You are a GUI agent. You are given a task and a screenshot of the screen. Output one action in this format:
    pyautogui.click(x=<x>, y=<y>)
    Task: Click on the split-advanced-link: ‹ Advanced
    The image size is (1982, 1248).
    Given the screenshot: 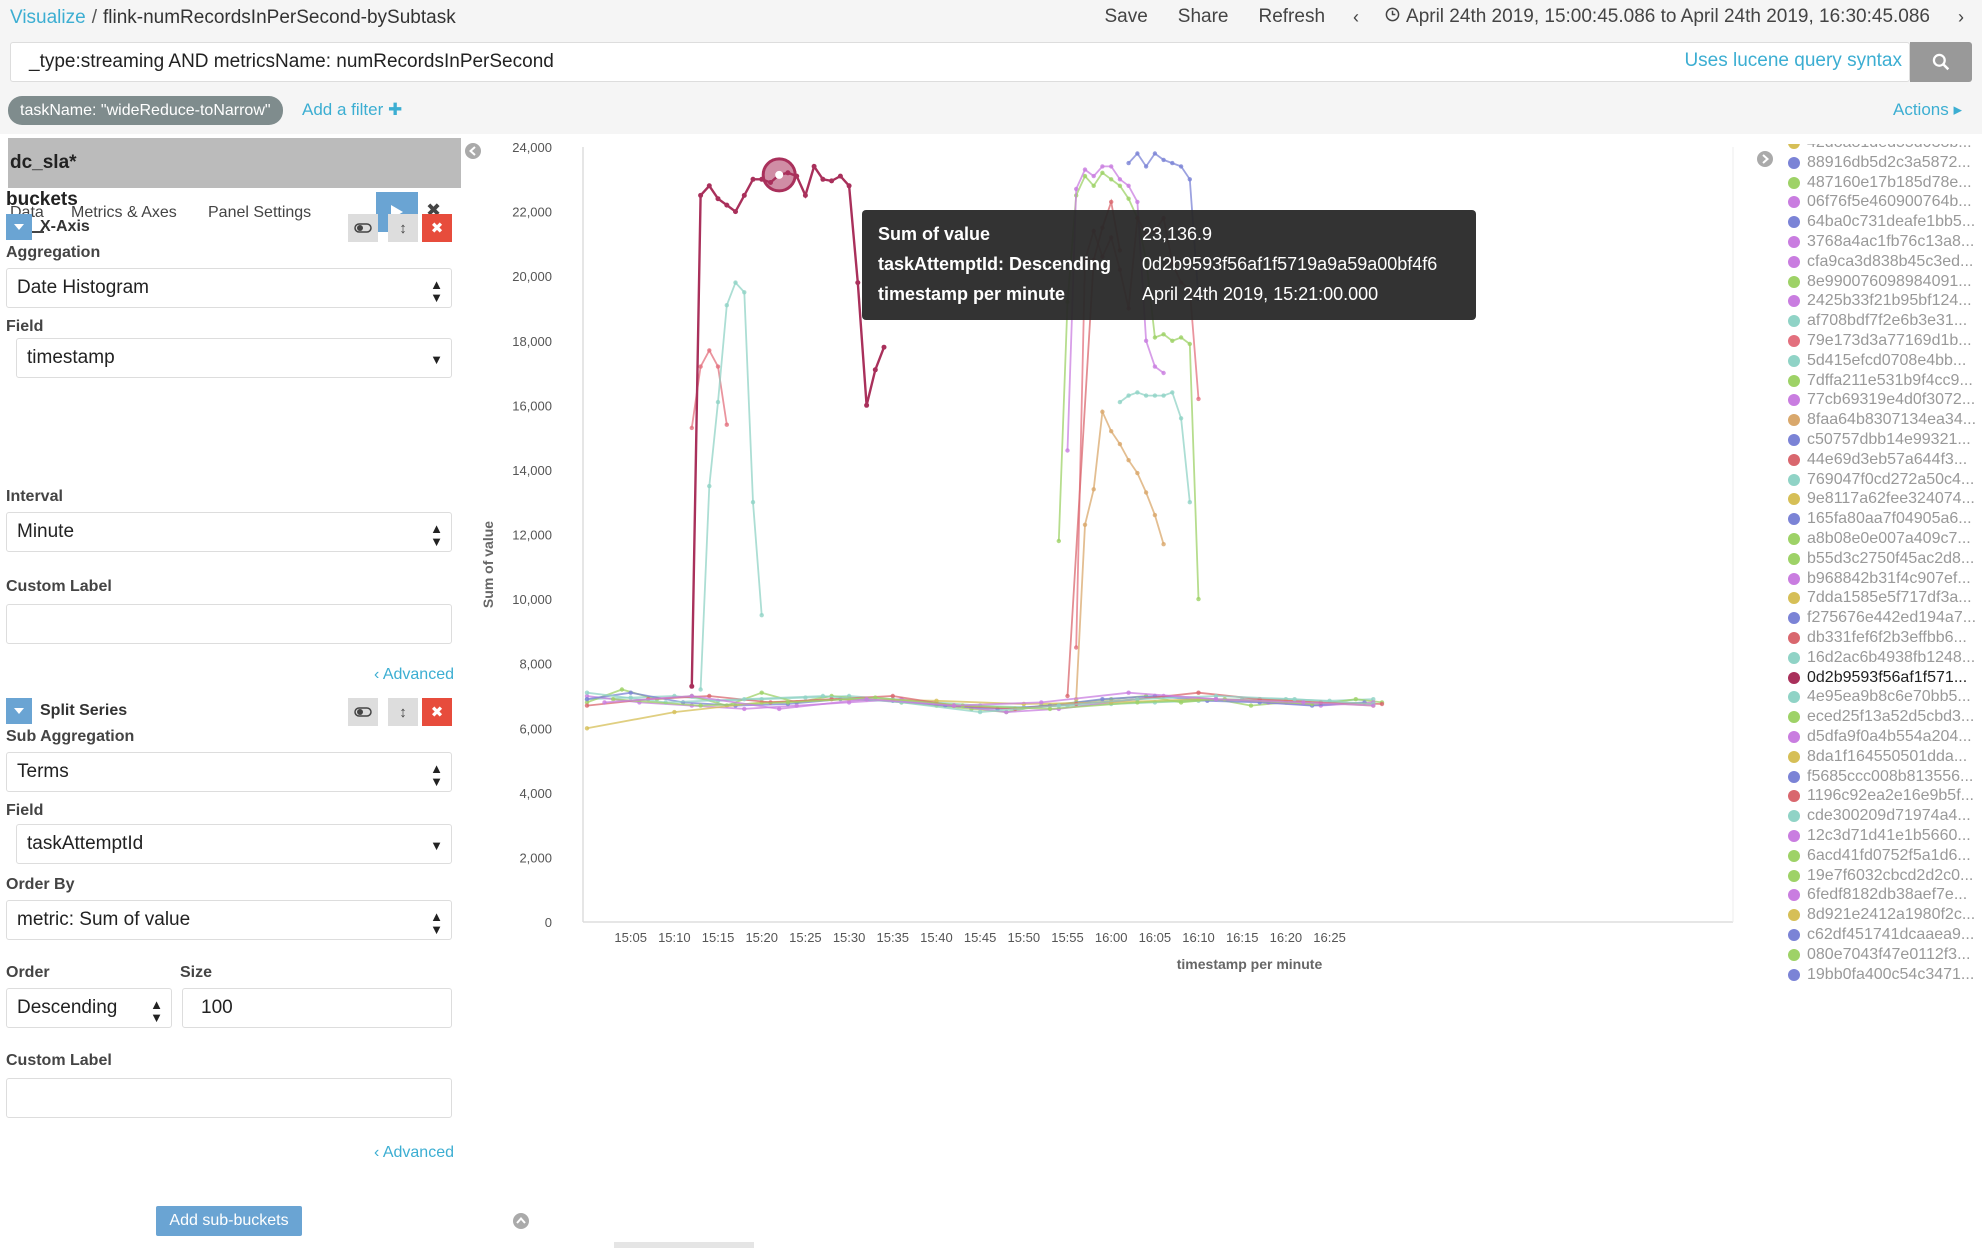 What is the action you would take?
    pyautogui.click(x=414, y=1153)
    